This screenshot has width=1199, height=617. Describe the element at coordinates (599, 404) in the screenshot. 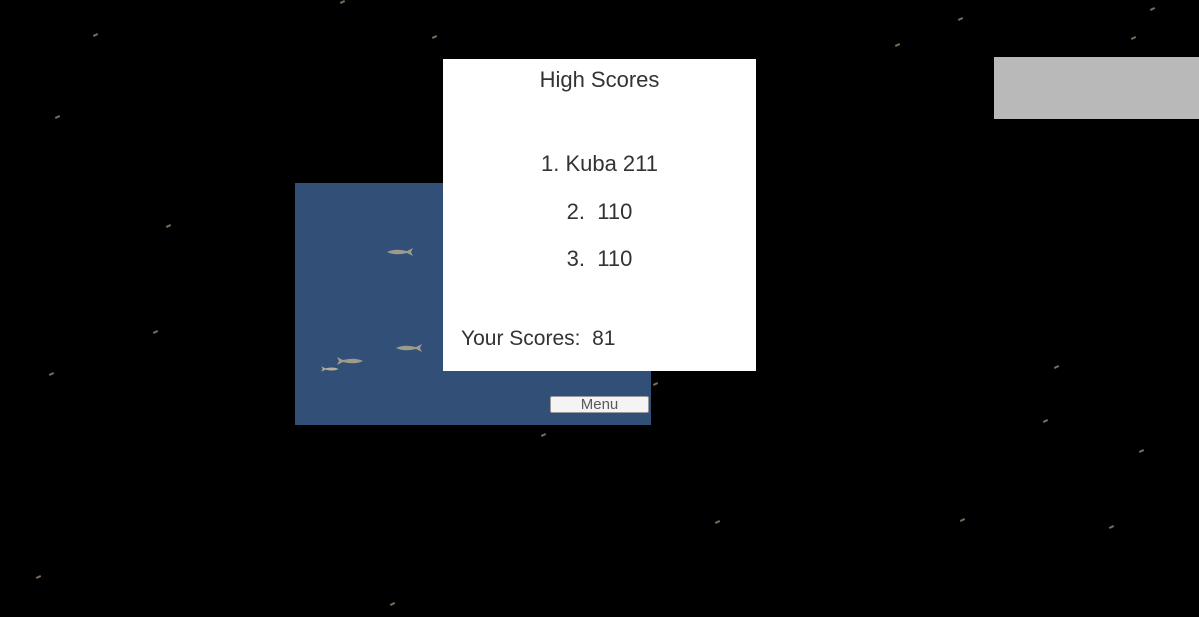

I see `menu-button: Menu` at that location.